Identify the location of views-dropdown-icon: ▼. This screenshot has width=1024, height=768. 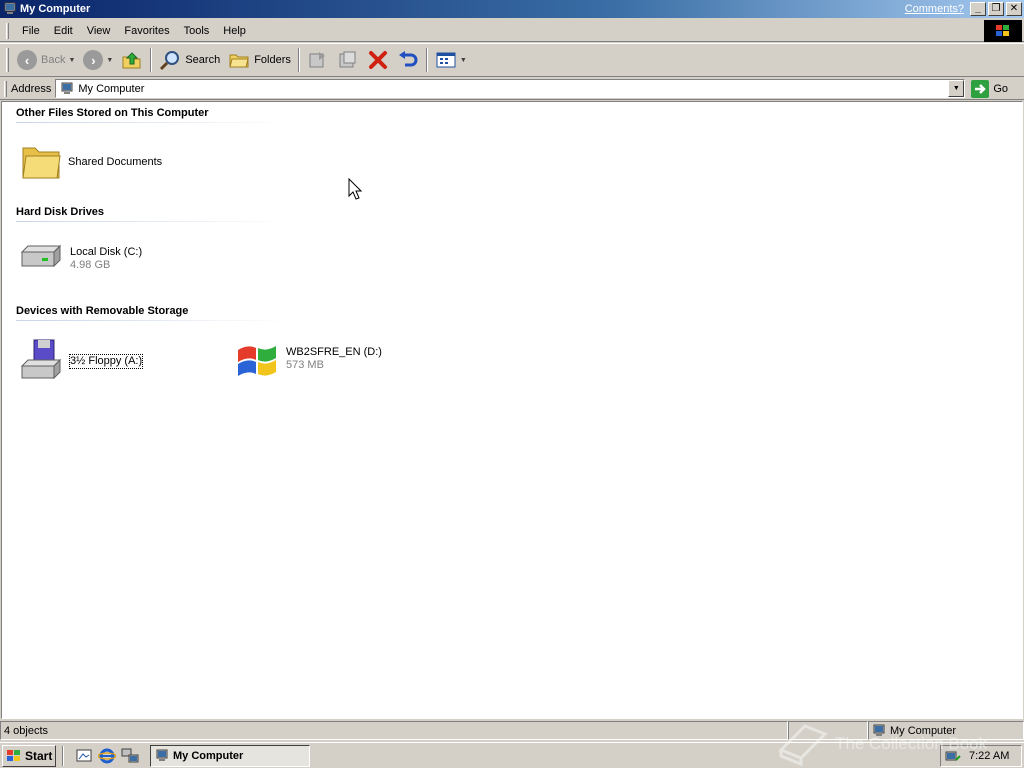
(463, 60).